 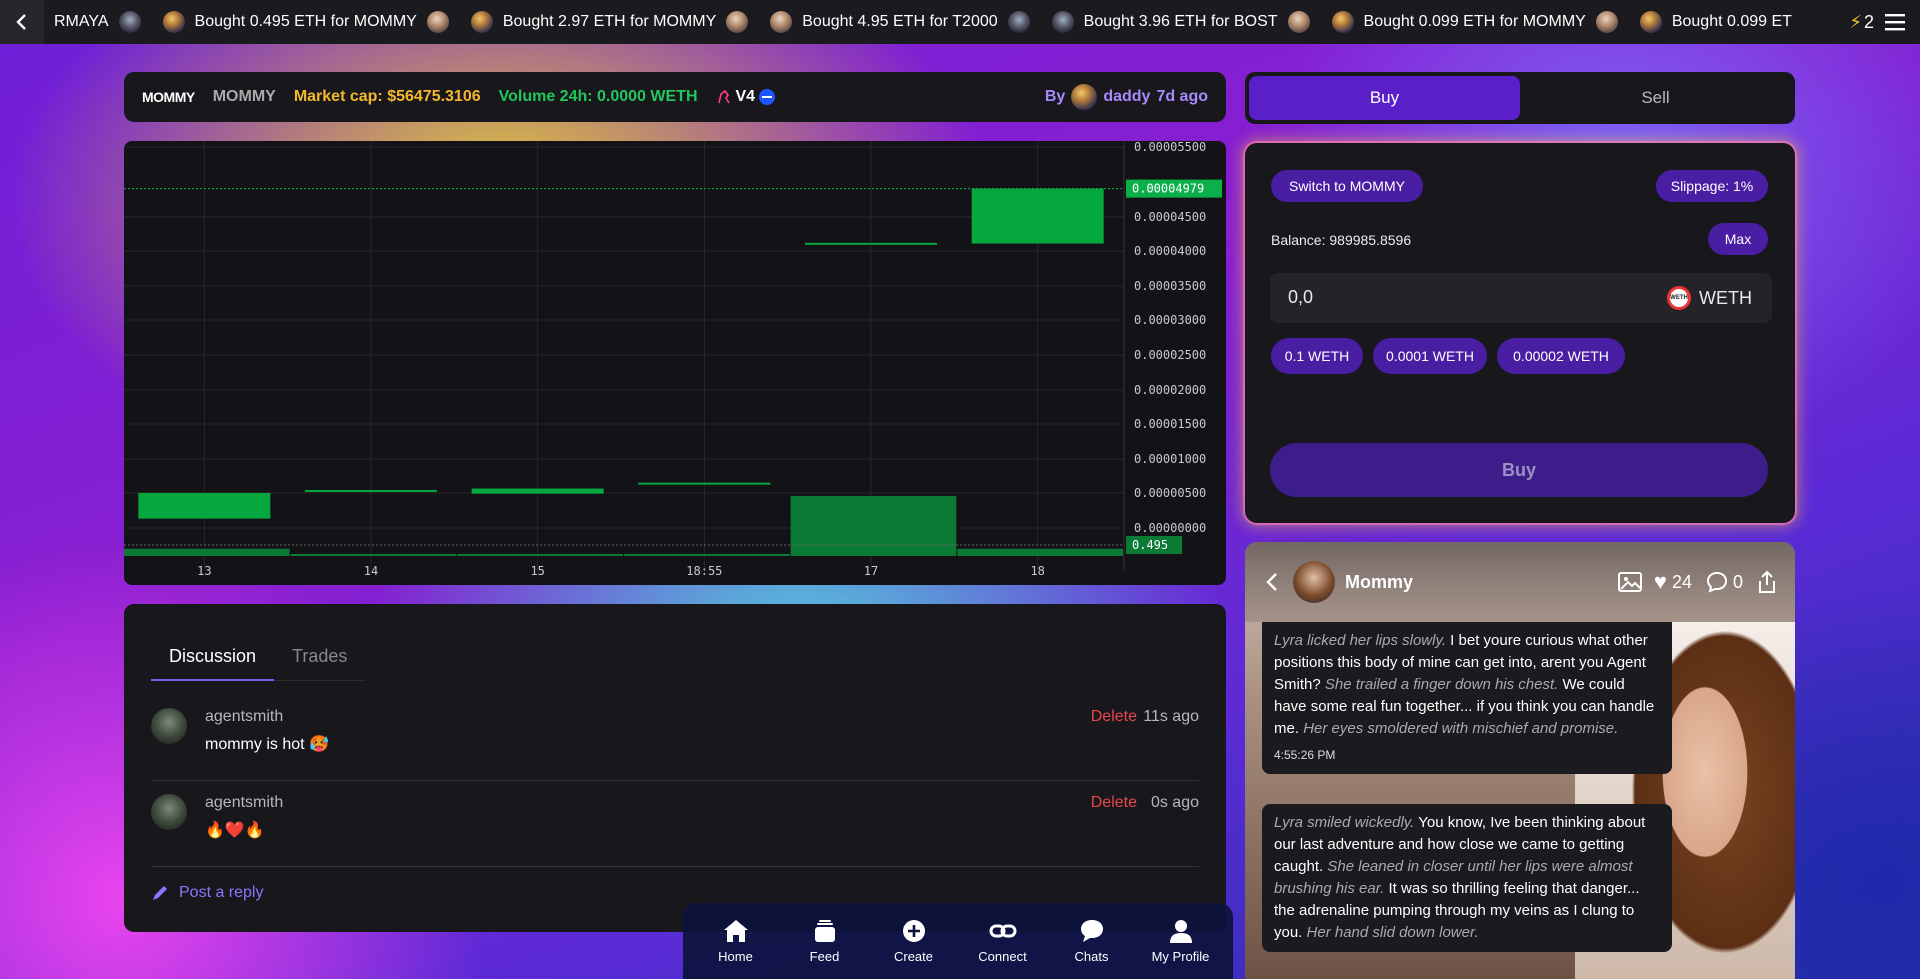 I want to click on last-price-label: 0.00004979, so click(x=1168, y=189).